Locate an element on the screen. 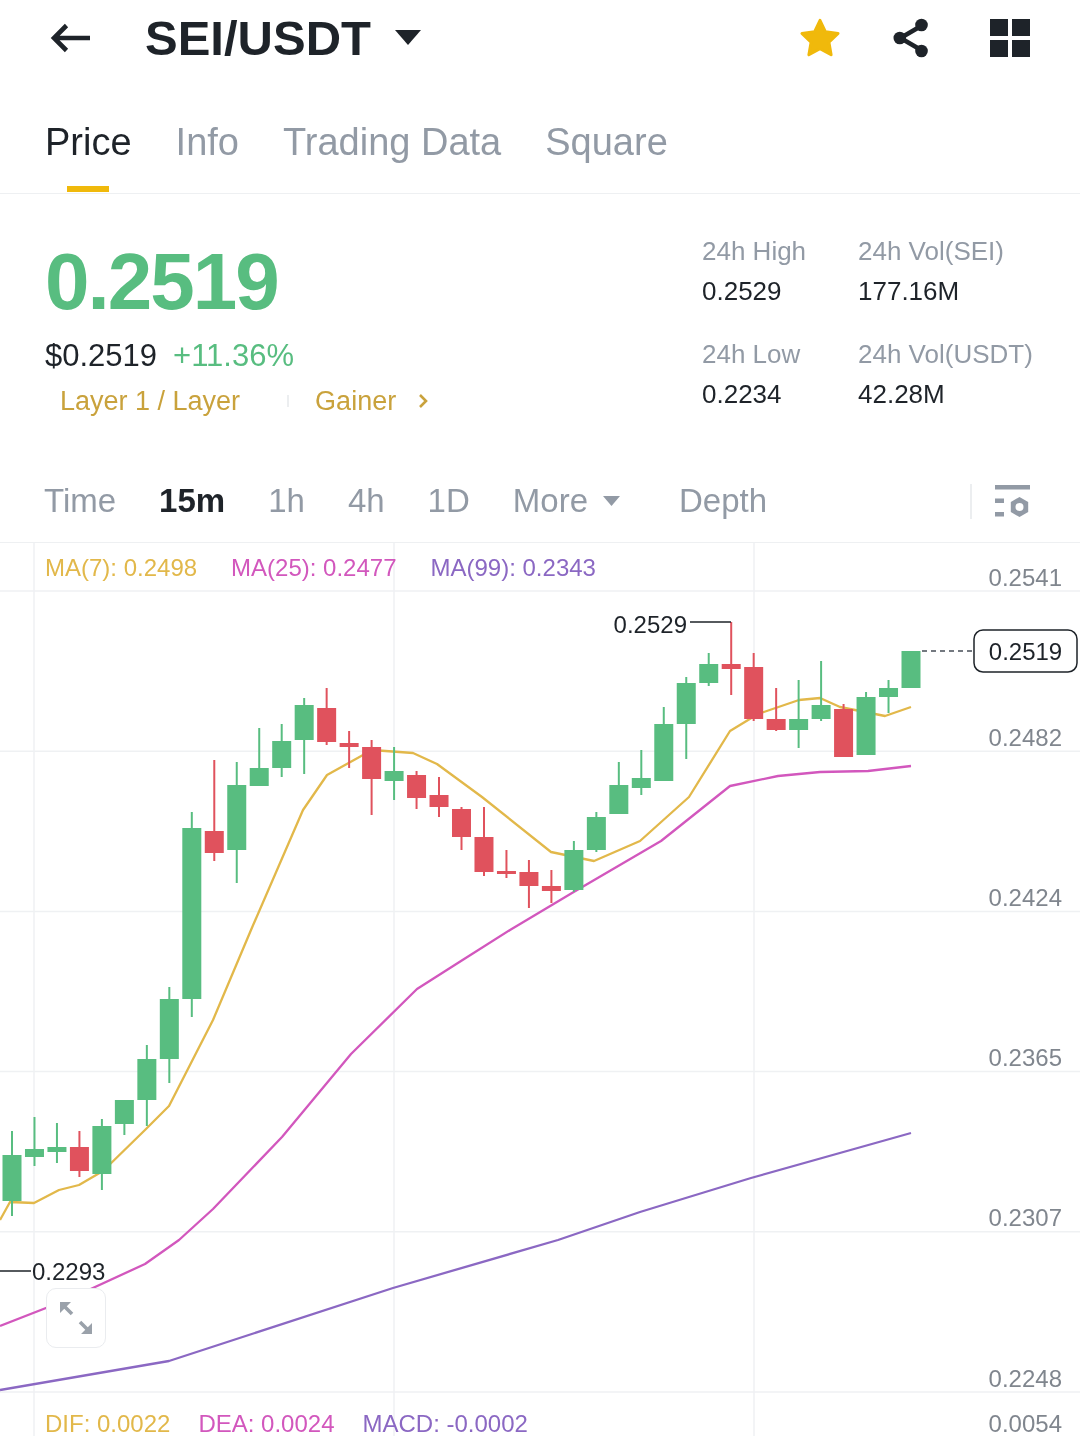 The image size is (1080, 1436). tab: Info is located at coordinates (207, 155).